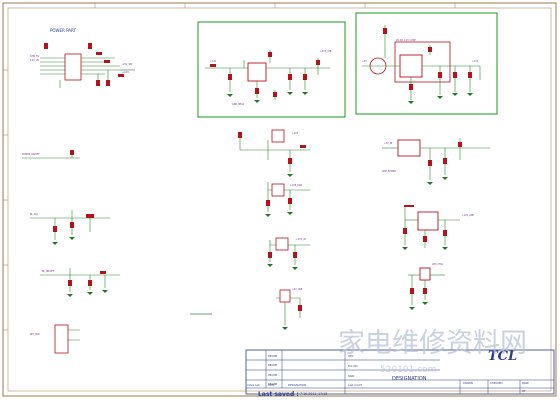 The width and height of the screenshot is (560, 400). I want to click on right-circuits: +5V_IN AMP_POWER +12V_AMP LED_CTRL, so click(436, 224).